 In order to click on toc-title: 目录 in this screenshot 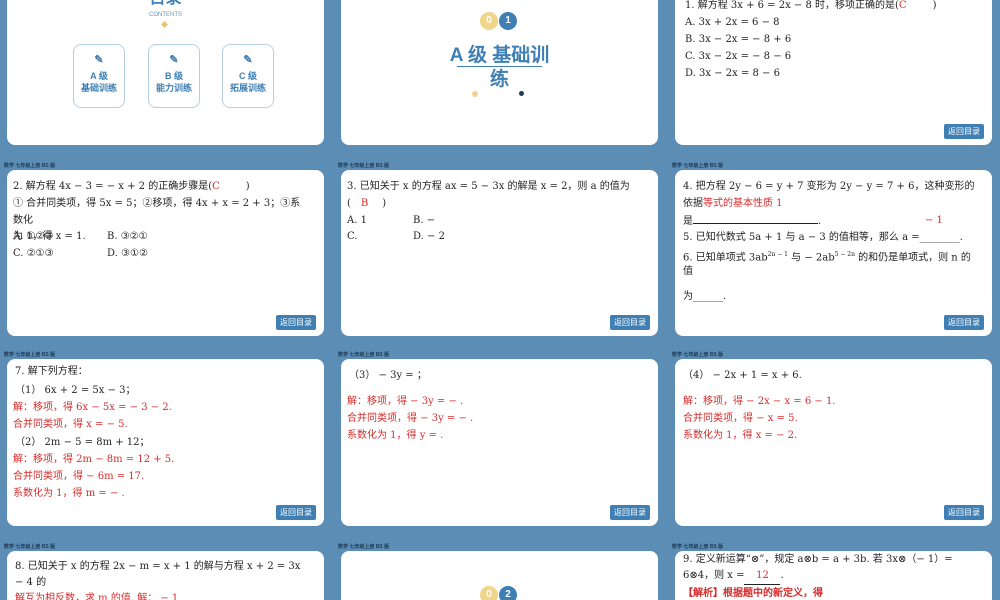, I will do `click(165, 4)`.